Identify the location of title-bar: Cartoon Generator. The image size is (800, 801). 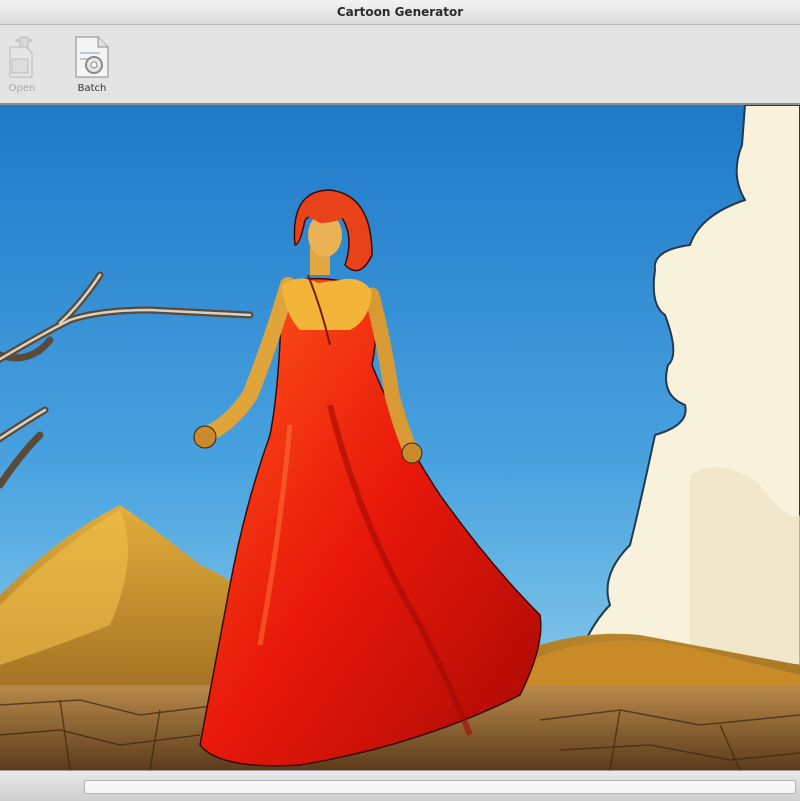
(400, 12).